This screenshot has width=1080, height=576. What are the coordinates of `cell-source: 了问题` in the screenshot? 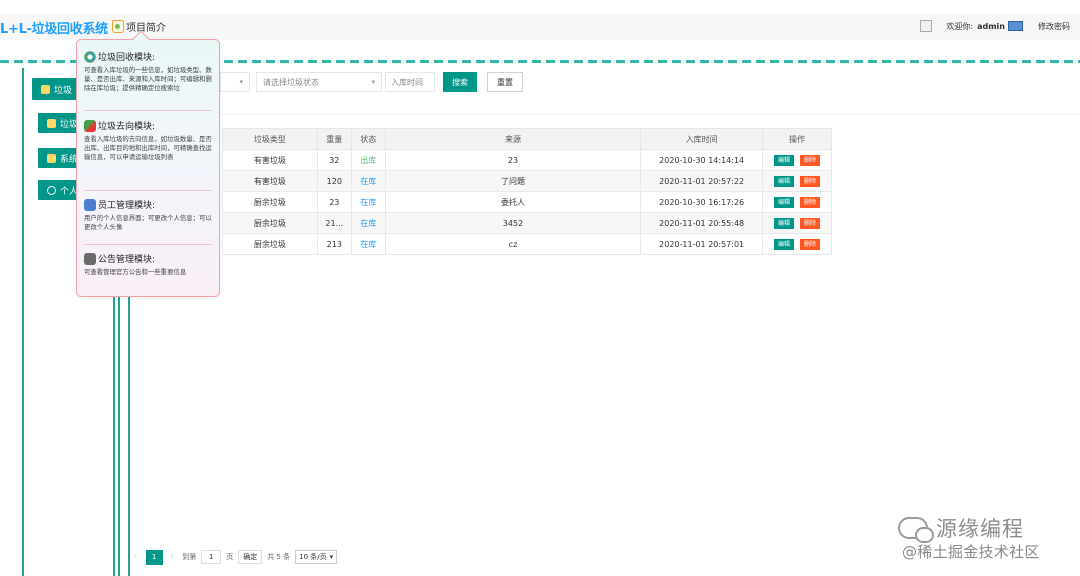 It's located at (513, 181).